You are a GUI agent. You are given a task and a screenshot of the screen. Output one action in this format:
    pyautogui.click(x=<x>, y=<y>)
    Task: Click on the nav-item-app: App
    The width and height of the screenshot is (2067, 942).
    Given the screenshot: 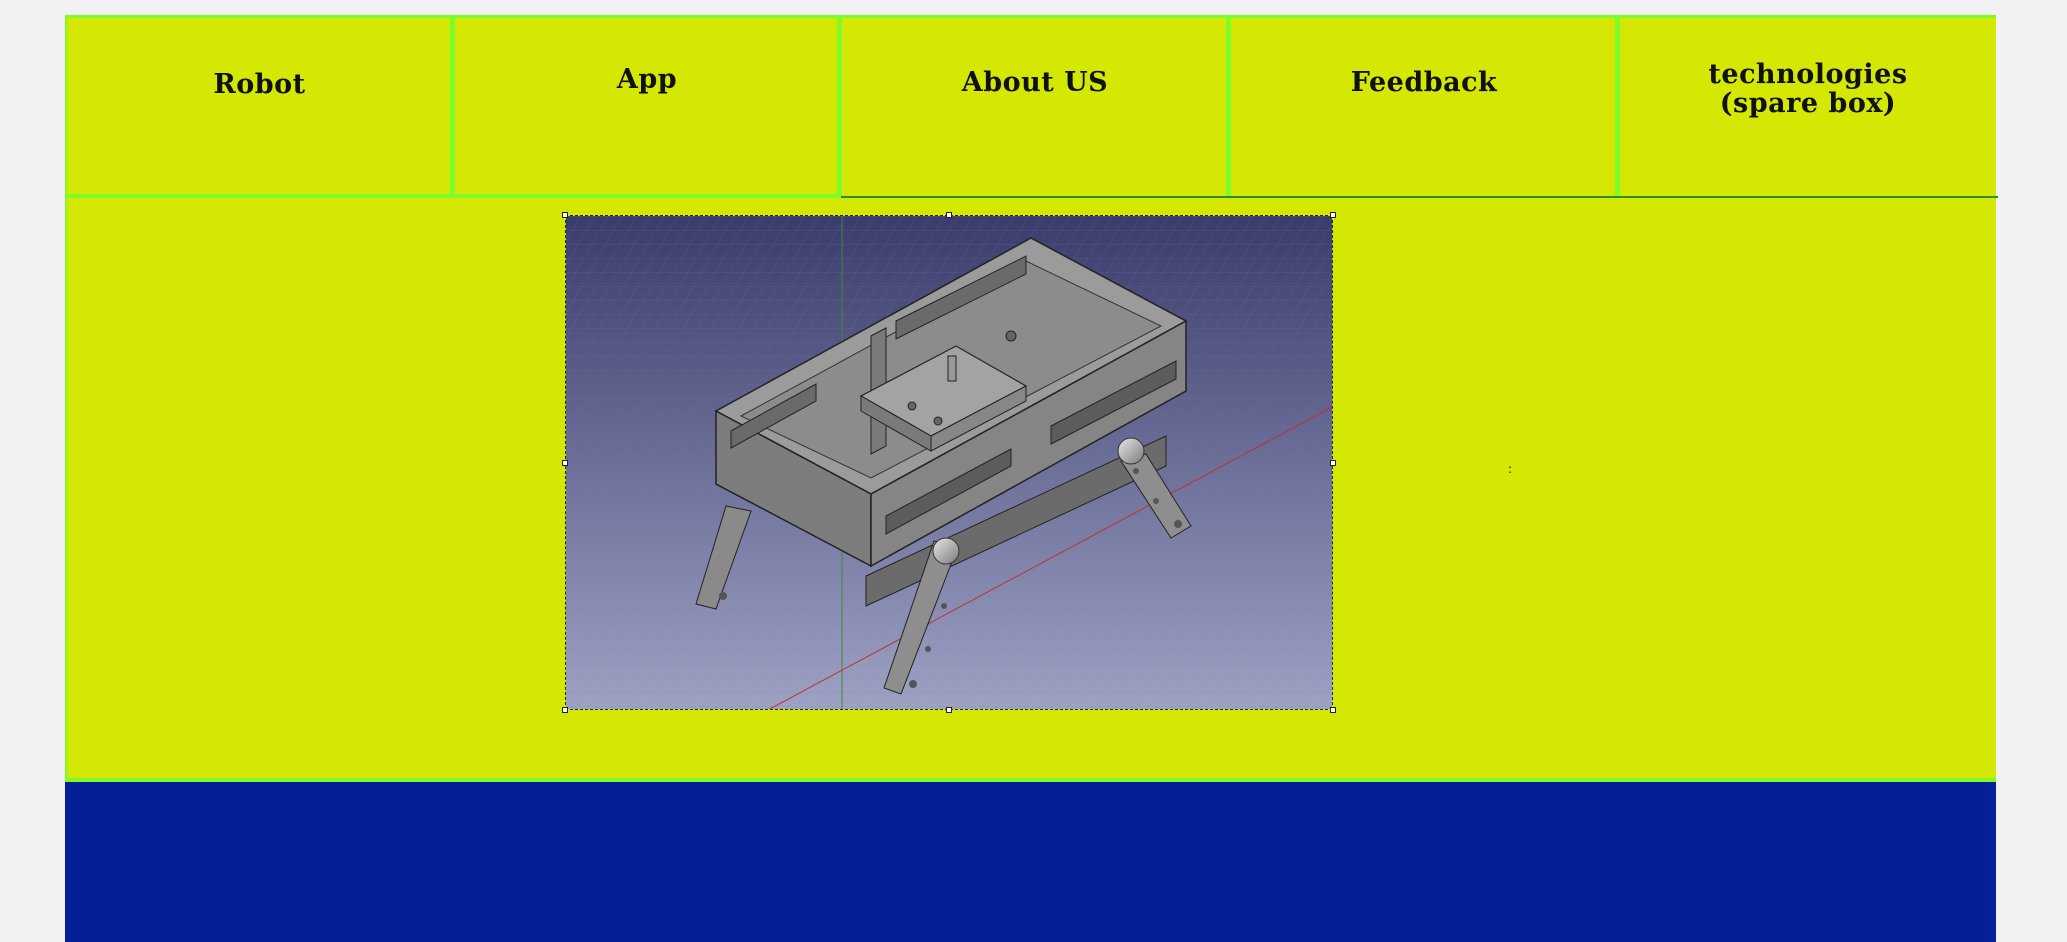 What is the action you would take?
    pyautogui.click(x=647, y=108)
    